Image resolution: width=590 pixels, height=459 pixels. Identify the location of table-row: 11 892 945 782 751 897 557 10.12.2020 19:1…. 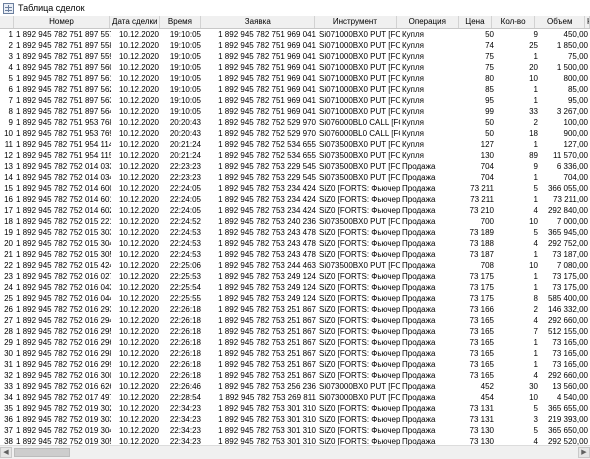
(295, 34).